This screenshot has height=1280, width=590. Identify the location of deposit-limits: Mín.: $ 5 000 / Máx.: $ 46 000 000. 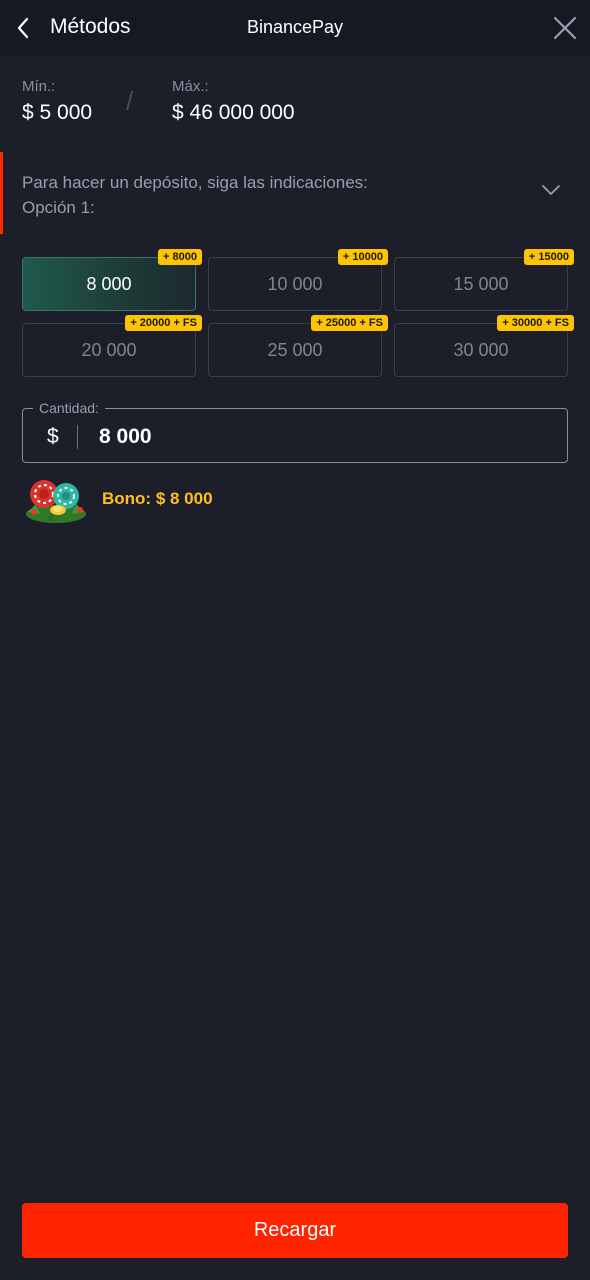
(295, 104).